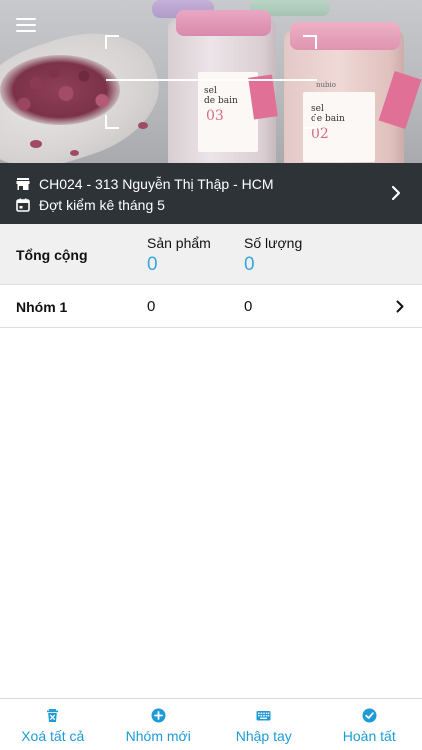  I want to click on quantity-total: 0, so click(249, 264).